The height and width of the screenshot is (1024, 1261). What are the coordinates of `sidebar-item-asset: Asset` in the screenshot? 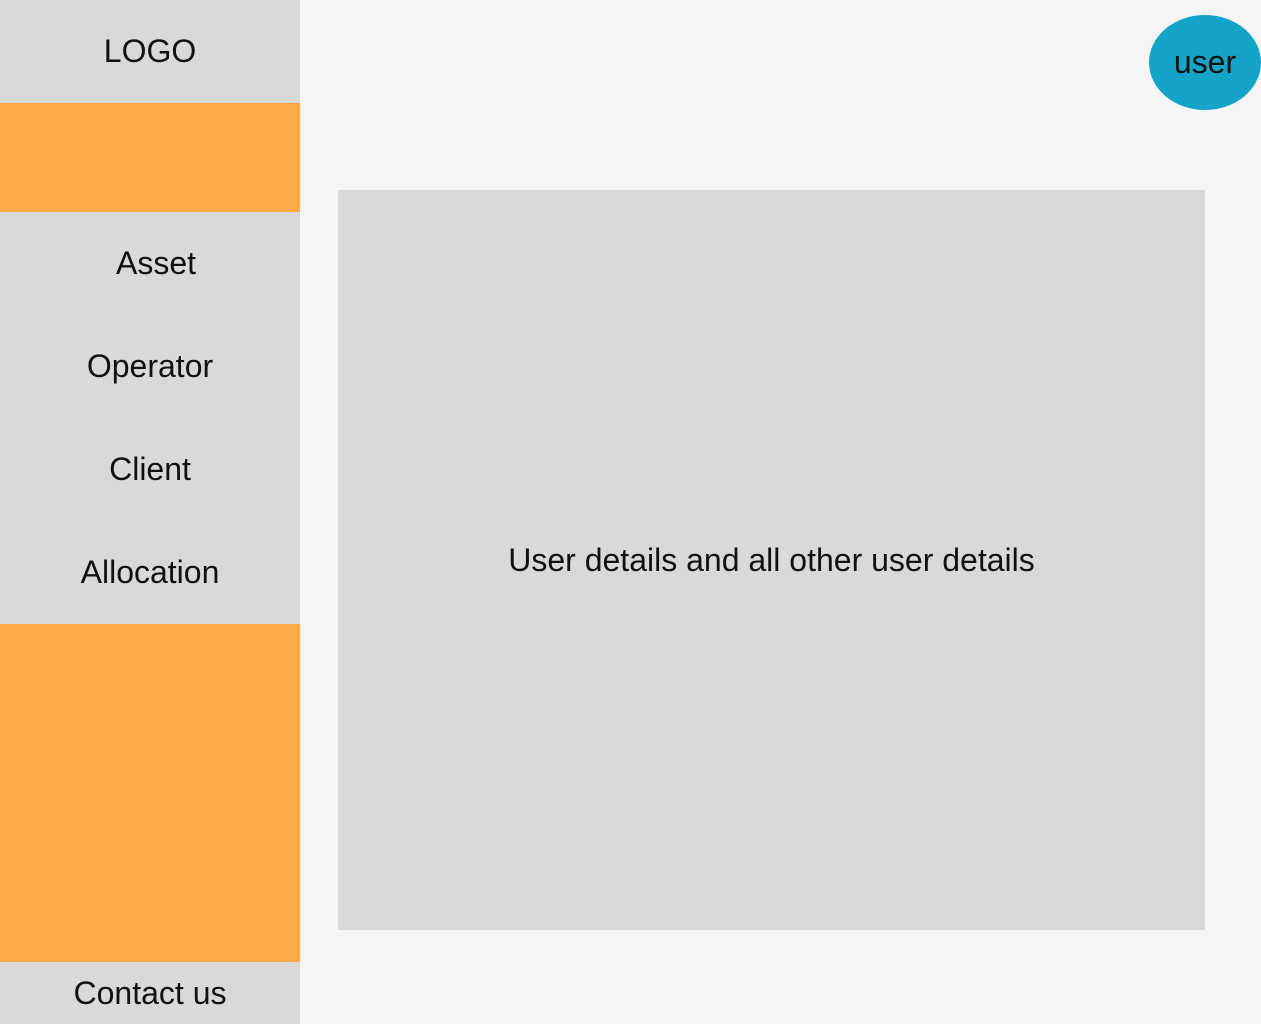 It's located at (150, 263).